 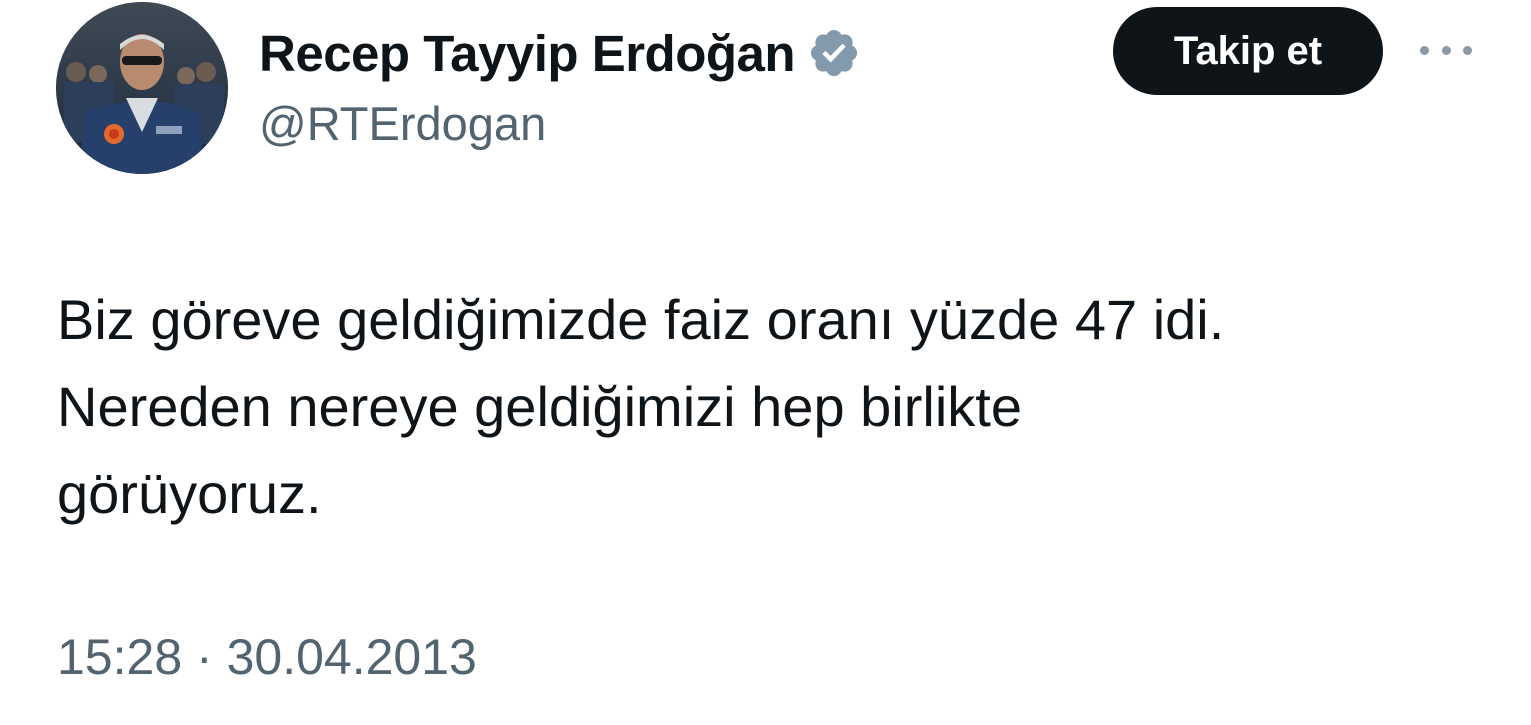 What do you see at coordinates (351, 657) in the screenshot?
I see `tweet-date: 30.04.2013` at bounding box center [351, 657].